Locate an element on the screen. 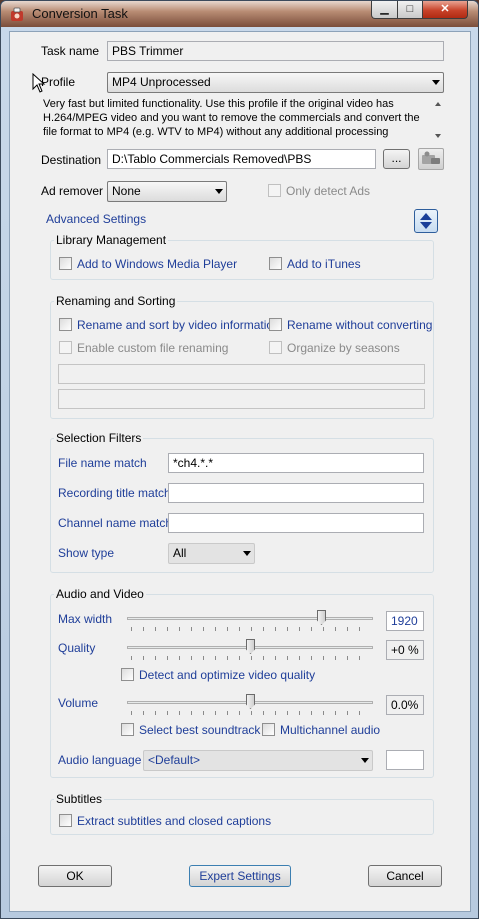  title-bar: Conversion Task ▁ □ ✕ is located at coordinates (239, 14).